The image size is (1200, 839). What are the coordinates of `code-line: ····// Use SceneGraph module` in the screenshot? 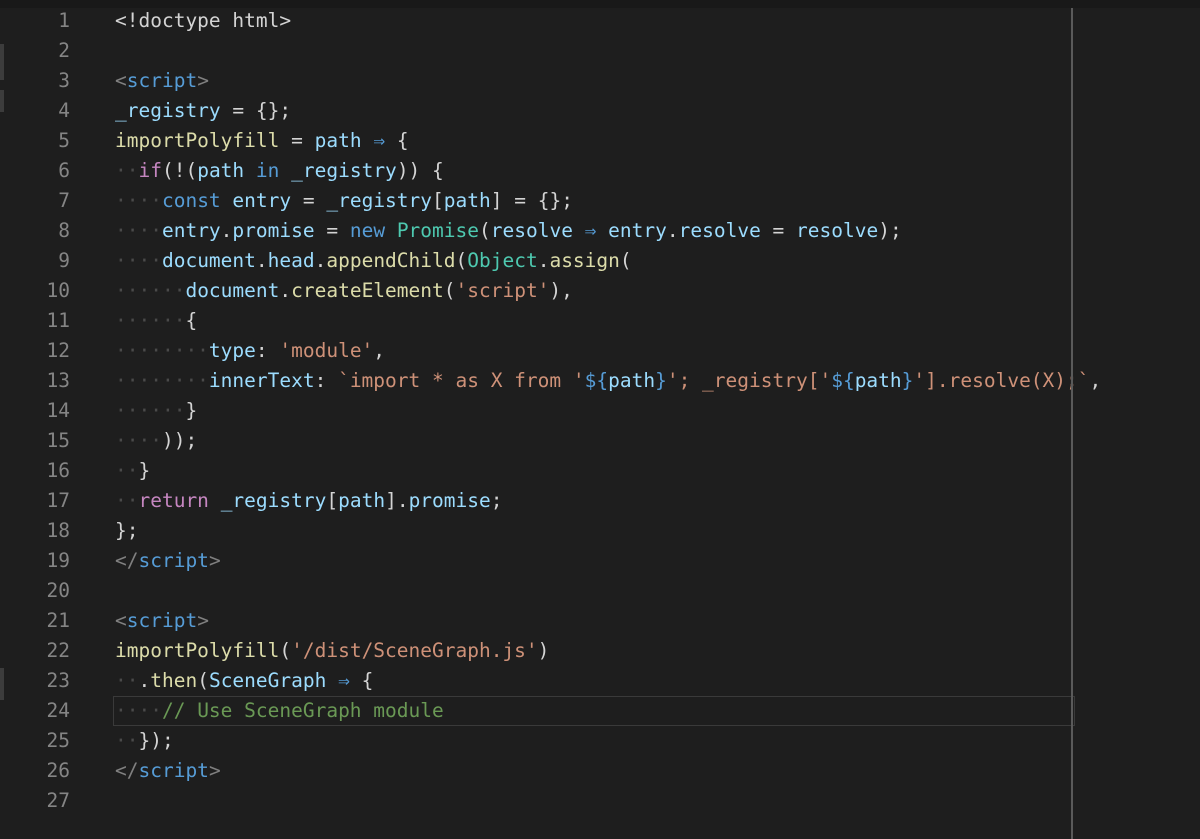 It's located at (594, 711).